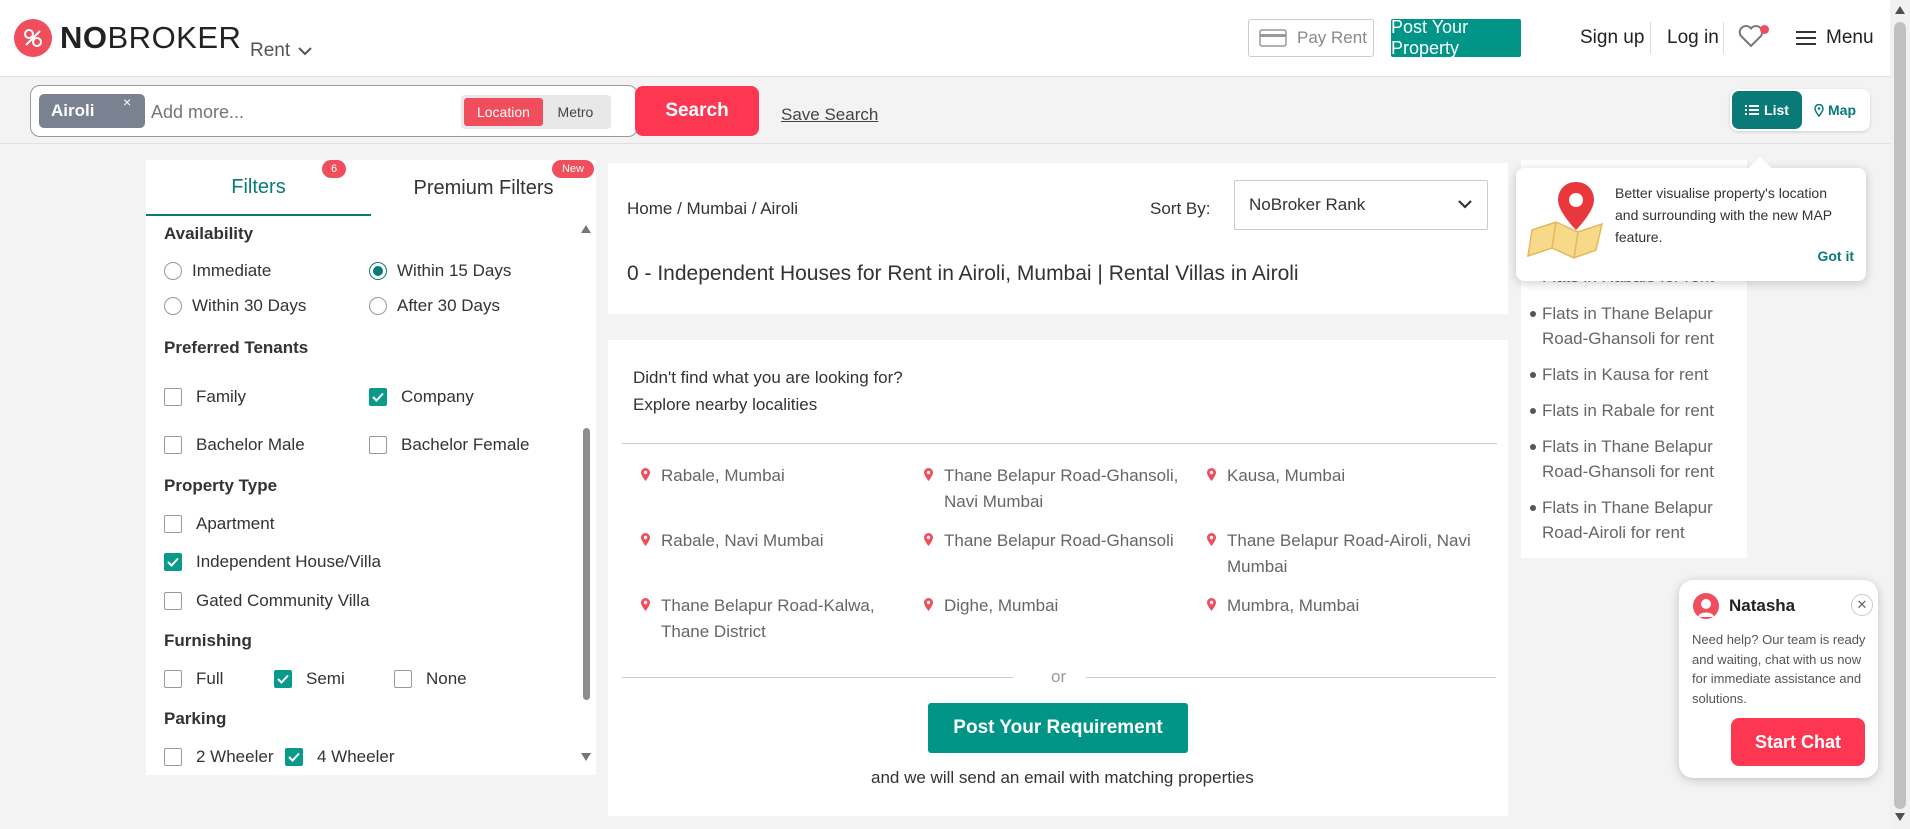 This screenshot has width=1910, height=829. Describe the element at coordinates (1612, 38) in the screenshot. I see `sign-up-link: Sign up` at that location.